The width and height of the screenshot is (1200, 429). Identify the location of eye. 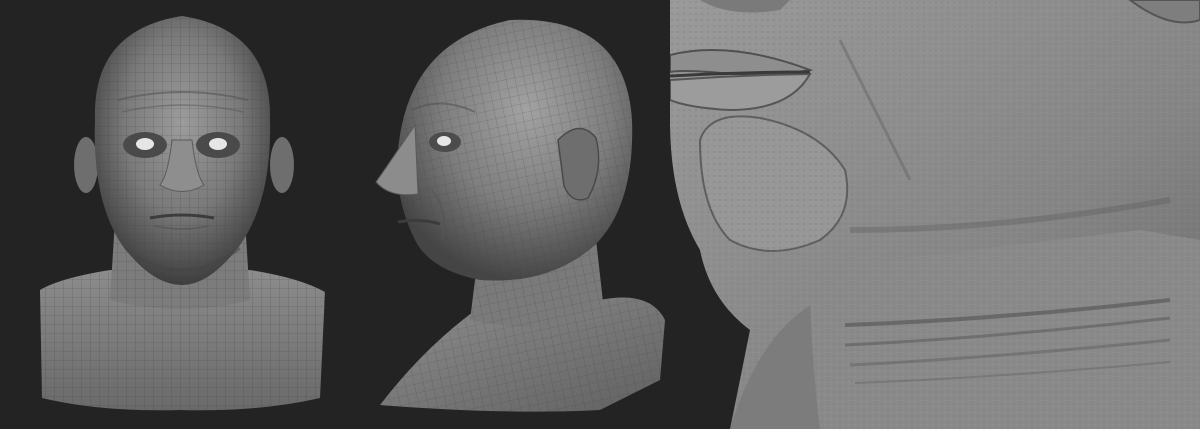
(444, 141).